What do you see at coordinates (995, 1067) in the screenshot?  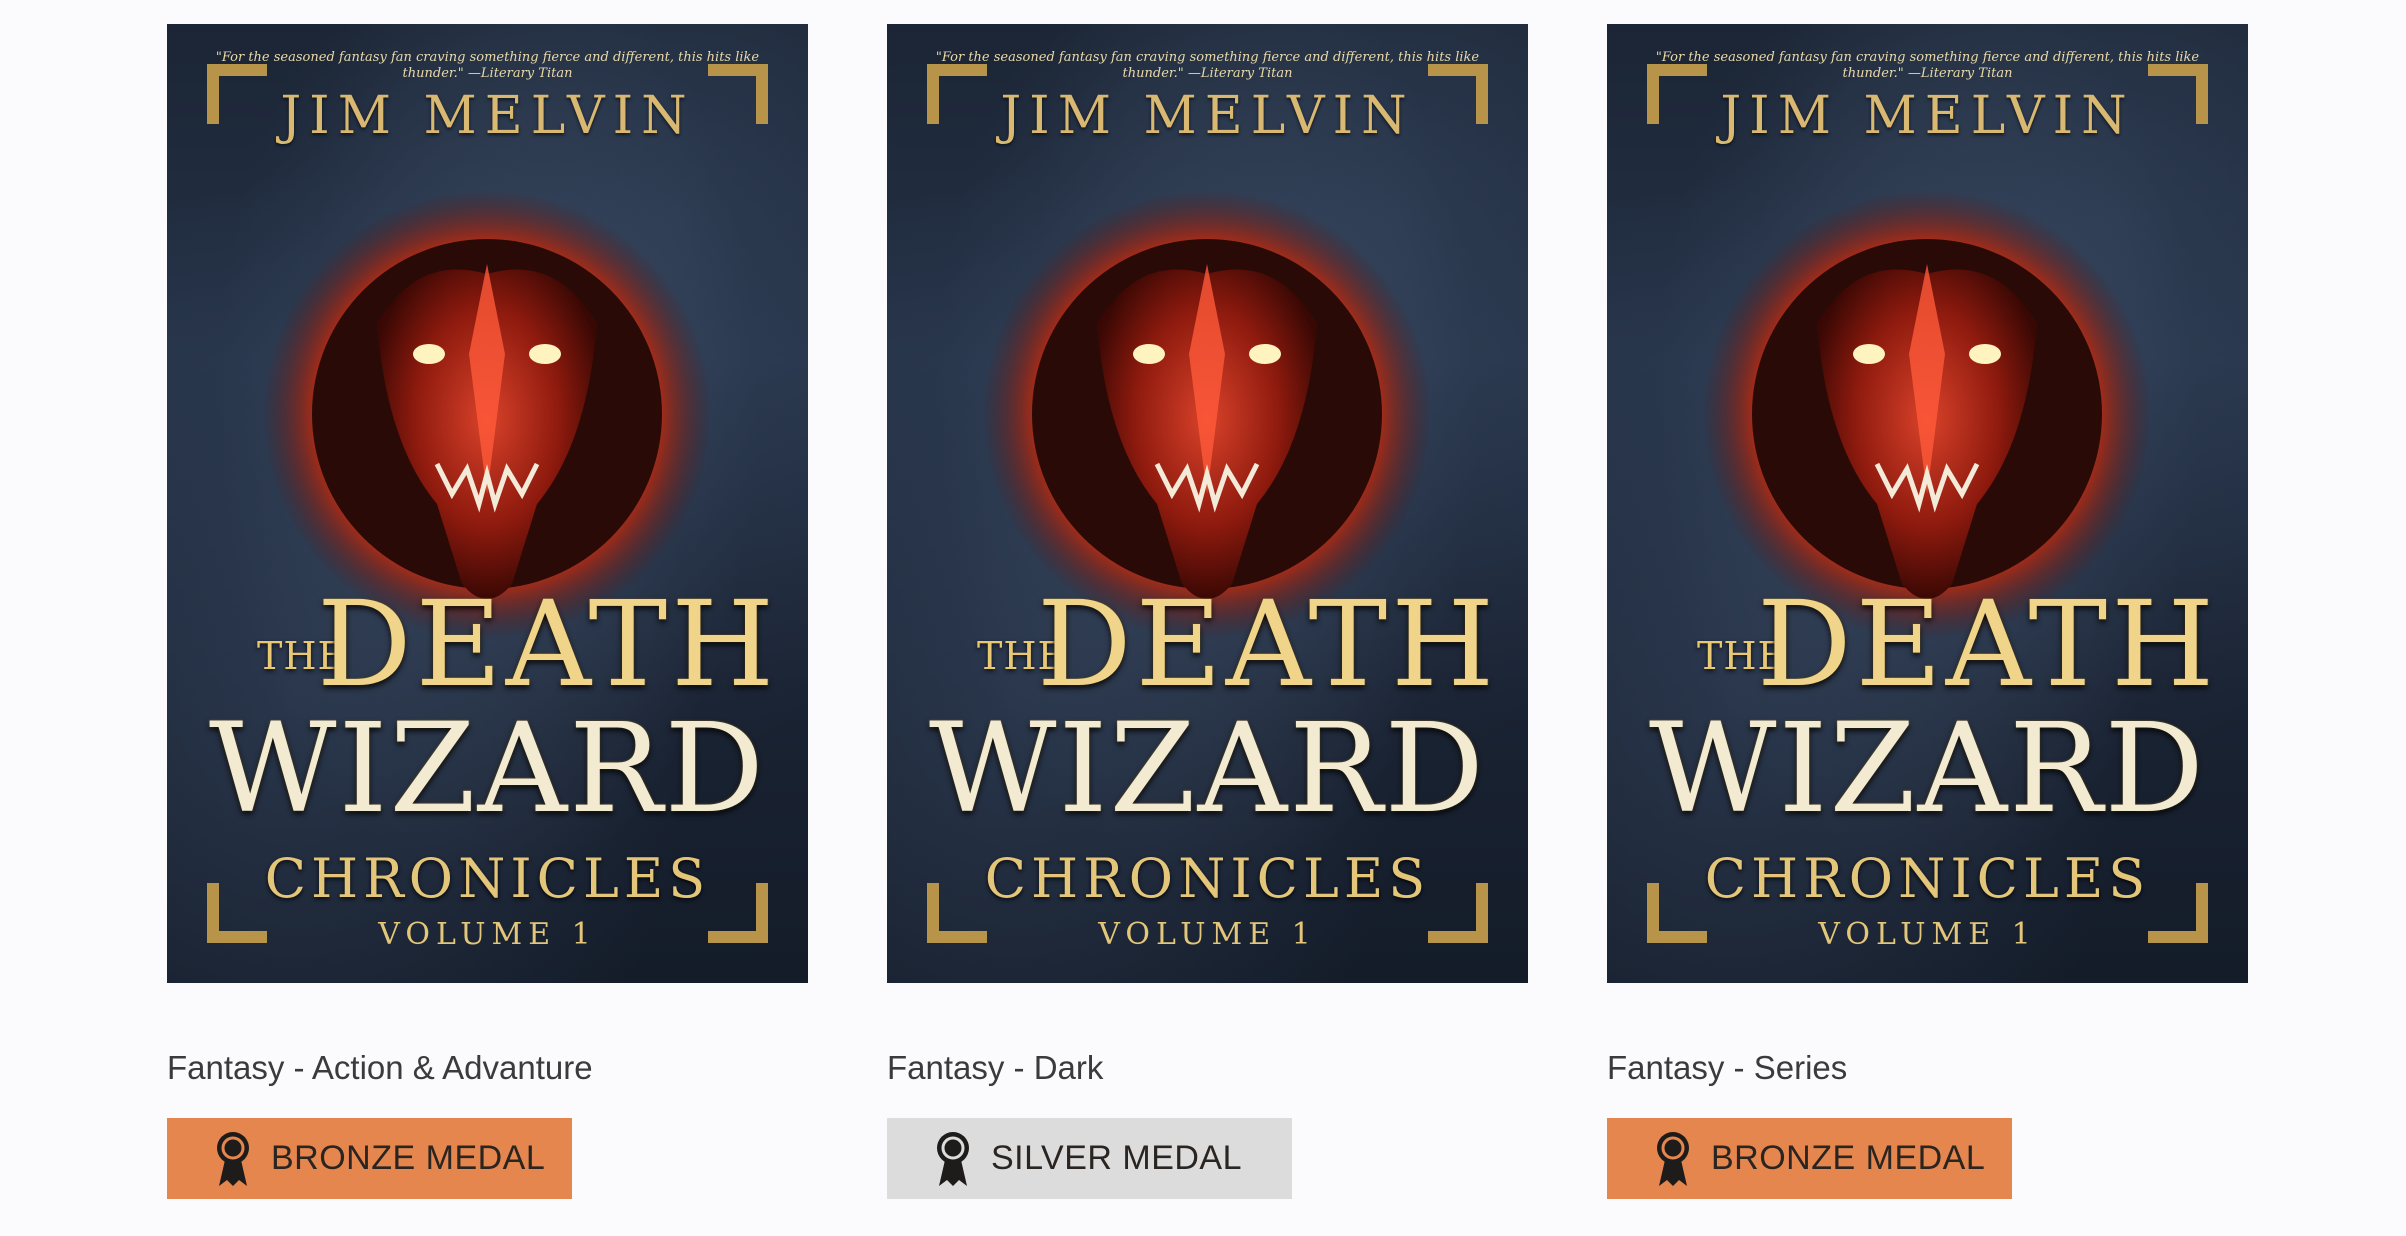 I see `award-category: Fantasy - Dark` at bounding box center [995, 1067].